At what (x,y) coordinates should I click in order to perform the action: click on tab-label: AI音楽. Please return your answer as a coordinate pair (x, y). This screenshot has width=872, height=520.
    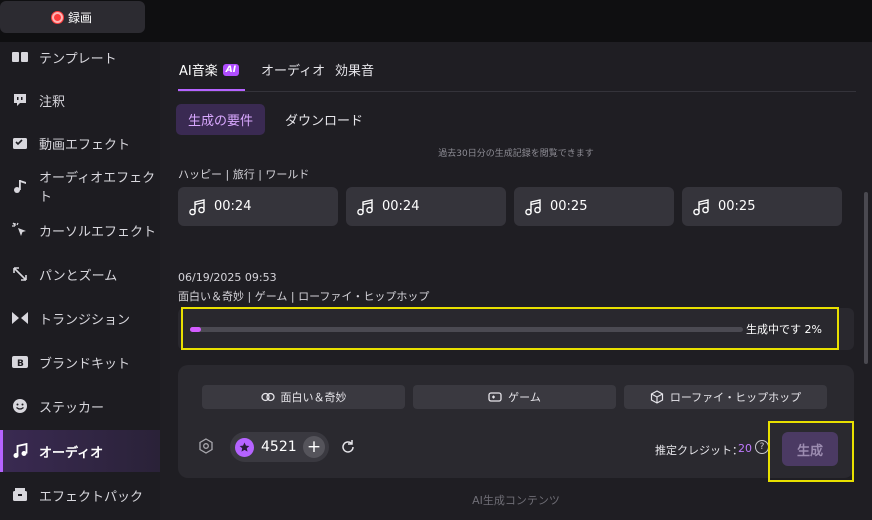
    Looking at the image, I should click on (198, 71).